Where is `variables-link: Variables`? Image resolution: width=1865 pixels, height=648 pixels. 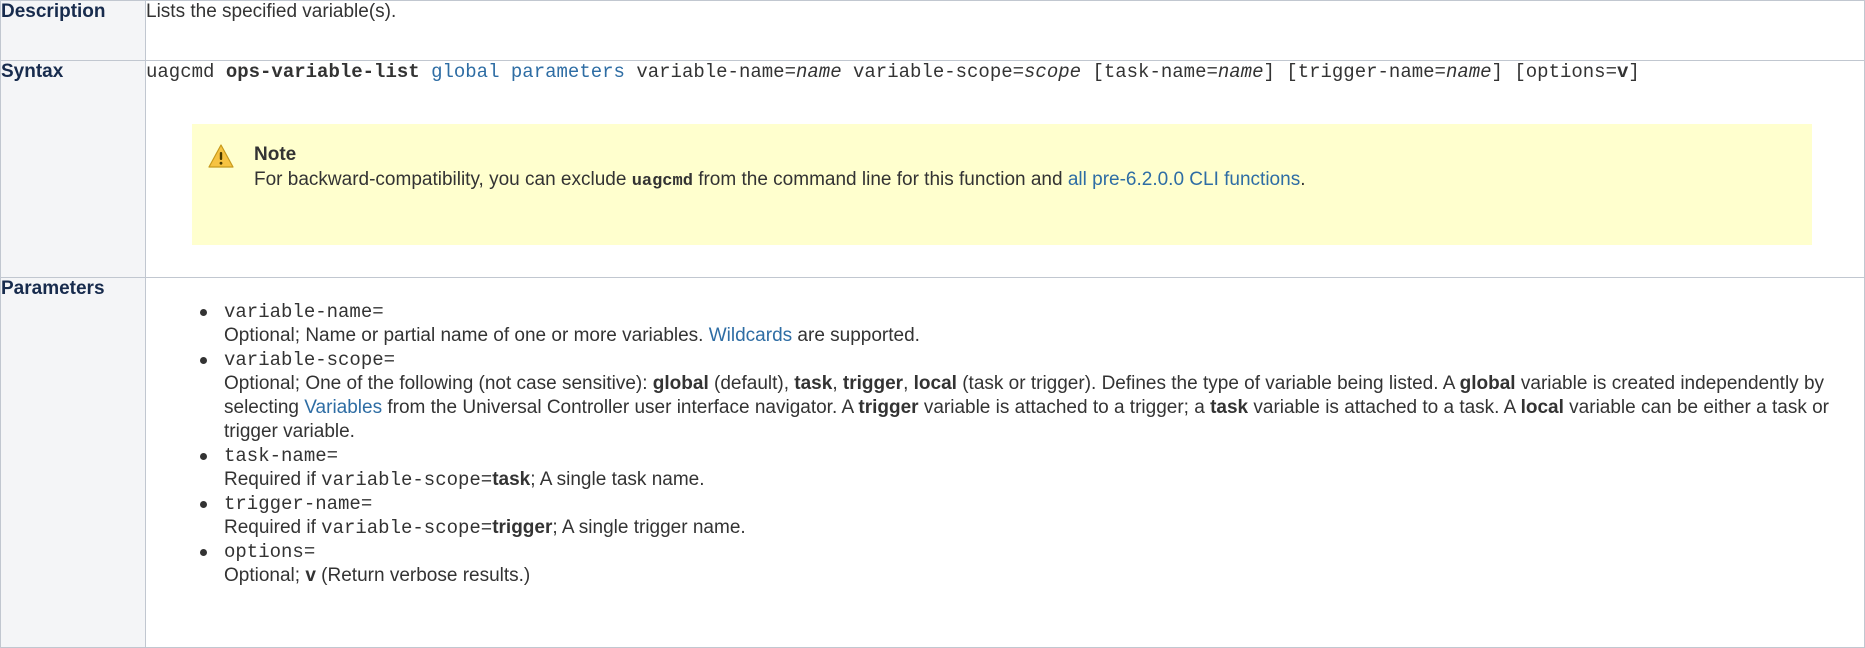
variables-link: Variables is located at coordinates (343, 407).